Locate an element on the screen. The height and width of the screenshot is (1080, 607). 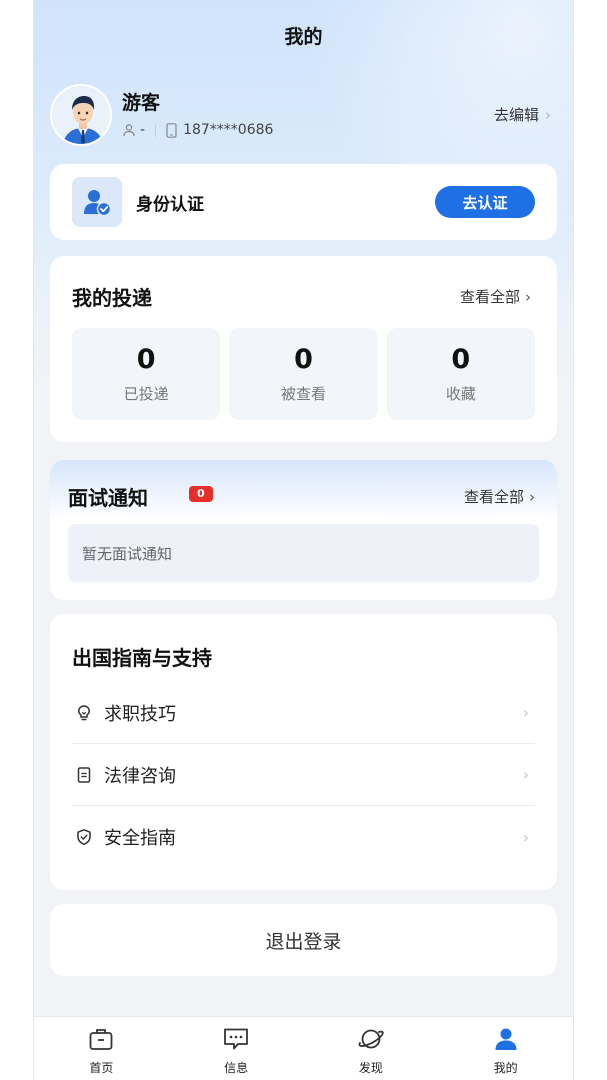
guide-item-label: 法律咨询 is located at coordinates (140, 776).